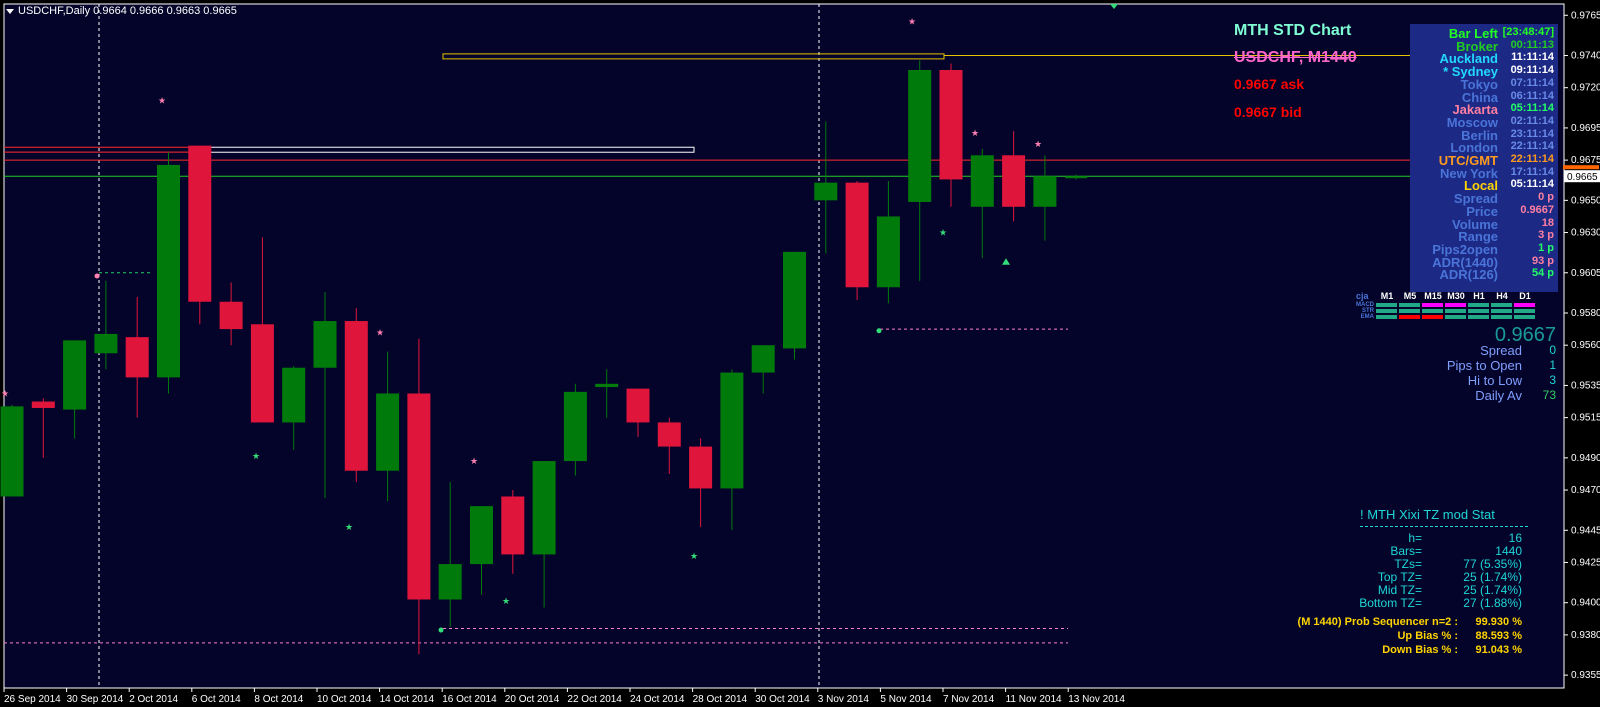  I want to click on x-tick-label: 20 Oct 2014, so click(532, 699).